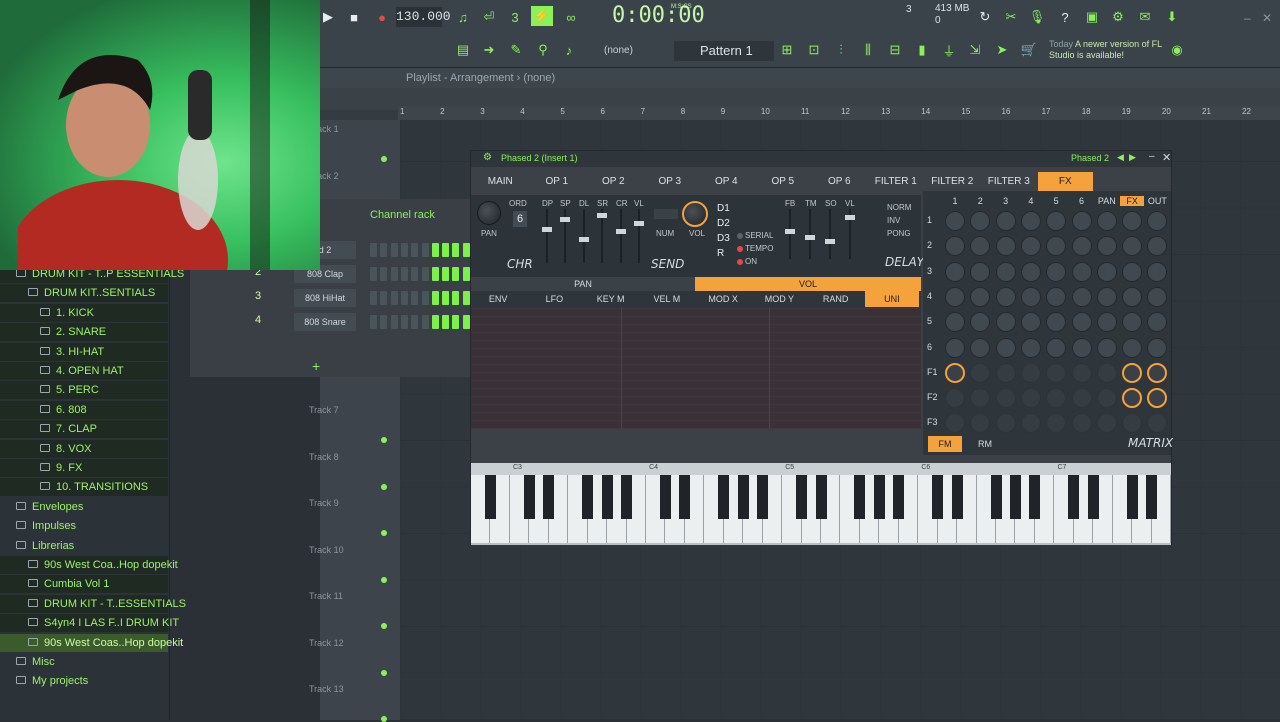 This screenshot has height=722, width=1280. Describe the element at coordinates (84, 487) in the screenshot. I see `browser-item: 10. TRANSITIONS` at that location.